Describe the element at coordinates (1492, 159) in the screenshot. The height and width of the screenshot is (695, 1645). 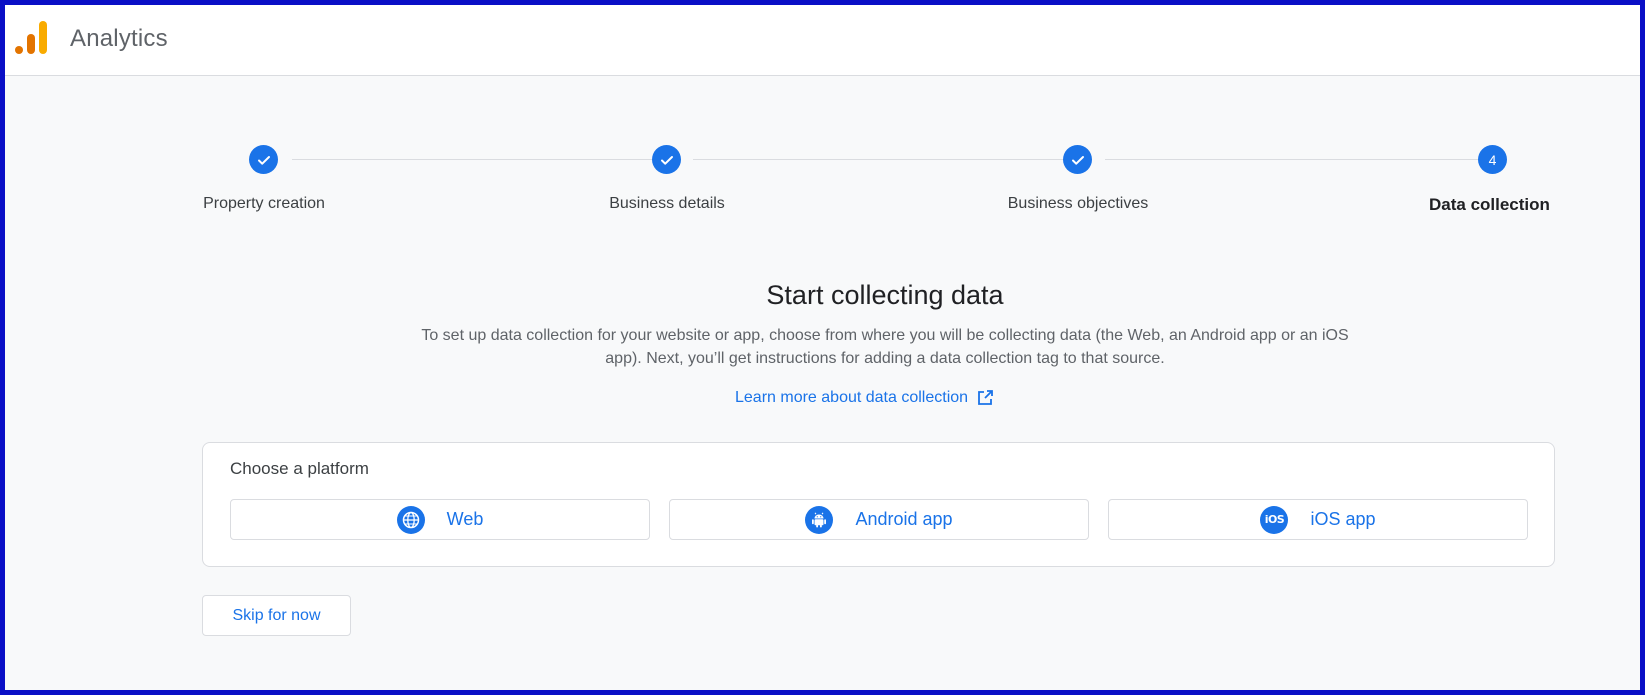
I see `step-4-current-badge: 4` at that location.